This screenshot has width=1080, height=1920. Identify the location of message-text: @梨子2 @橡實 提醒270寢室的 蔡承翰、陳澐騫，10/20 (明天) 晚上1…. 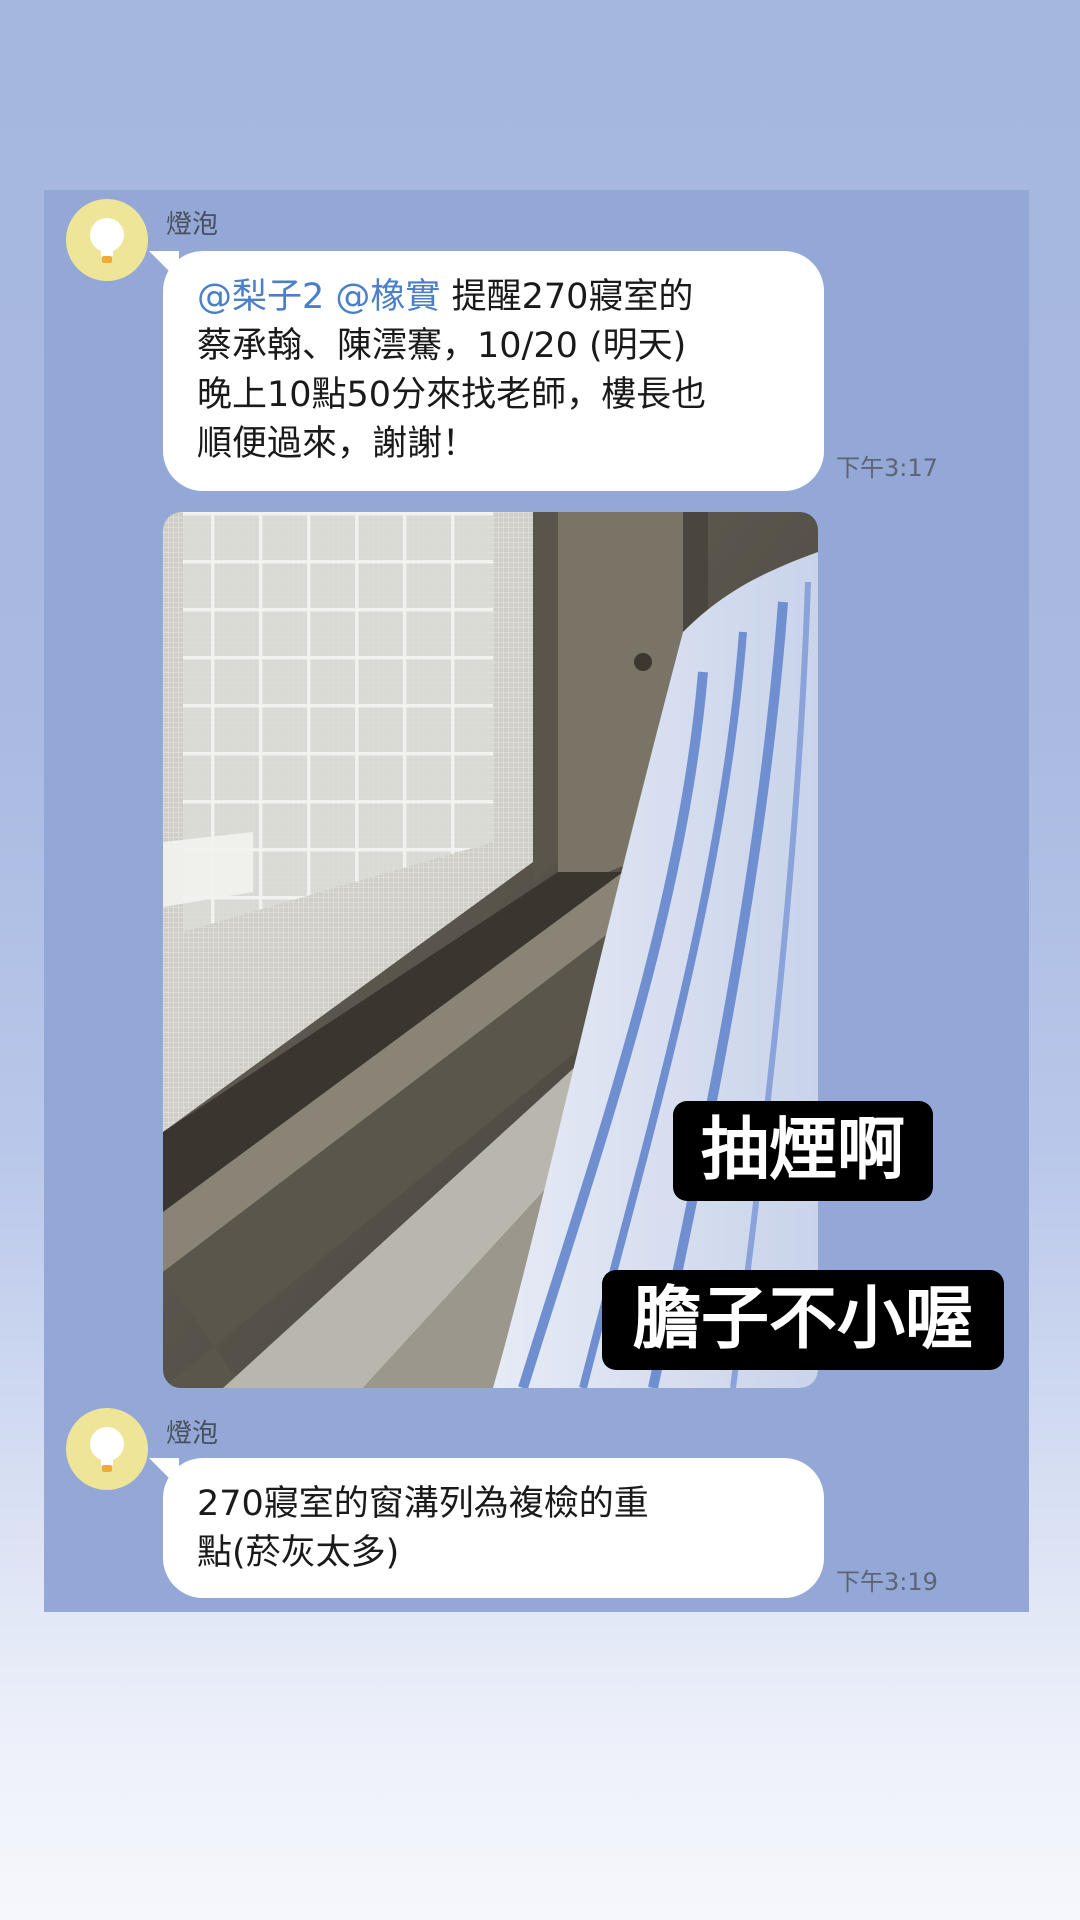
(493, 371).